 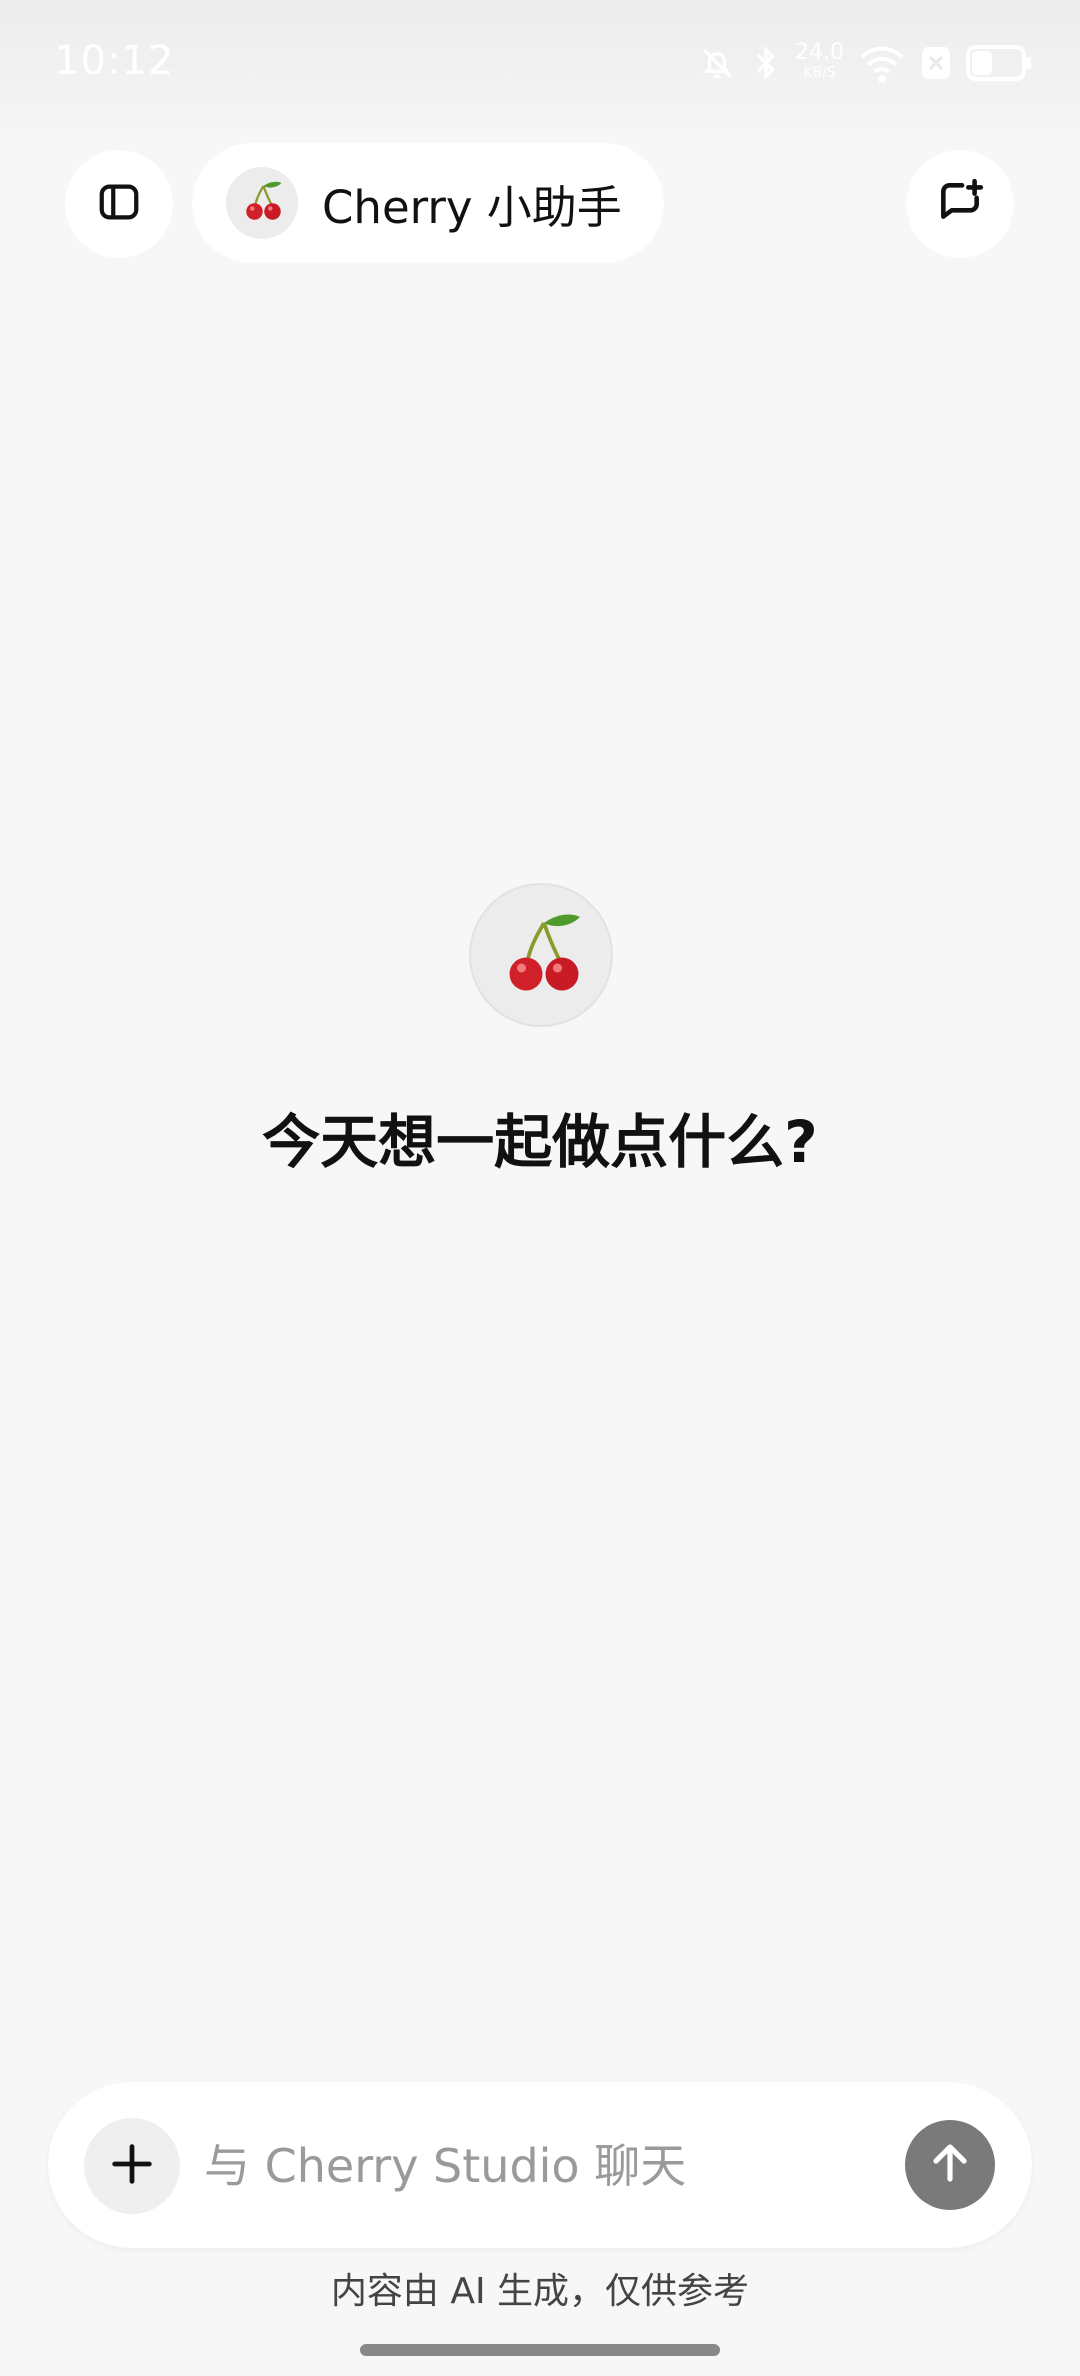 I want to click on ai-disclaimer: 内容由 AI 生成，仅供参考, so click(x=540, y=2291).